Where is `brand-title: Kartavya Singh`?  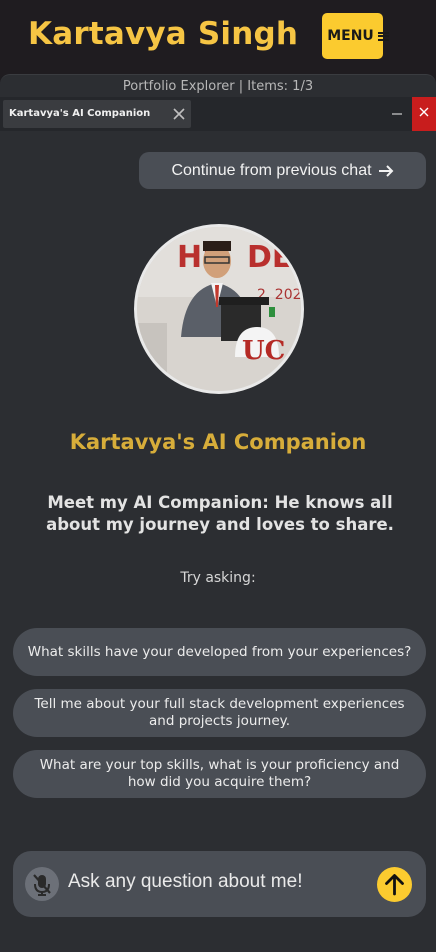
brand-title: Kartavya Singh is located at coordinates (163, 34).